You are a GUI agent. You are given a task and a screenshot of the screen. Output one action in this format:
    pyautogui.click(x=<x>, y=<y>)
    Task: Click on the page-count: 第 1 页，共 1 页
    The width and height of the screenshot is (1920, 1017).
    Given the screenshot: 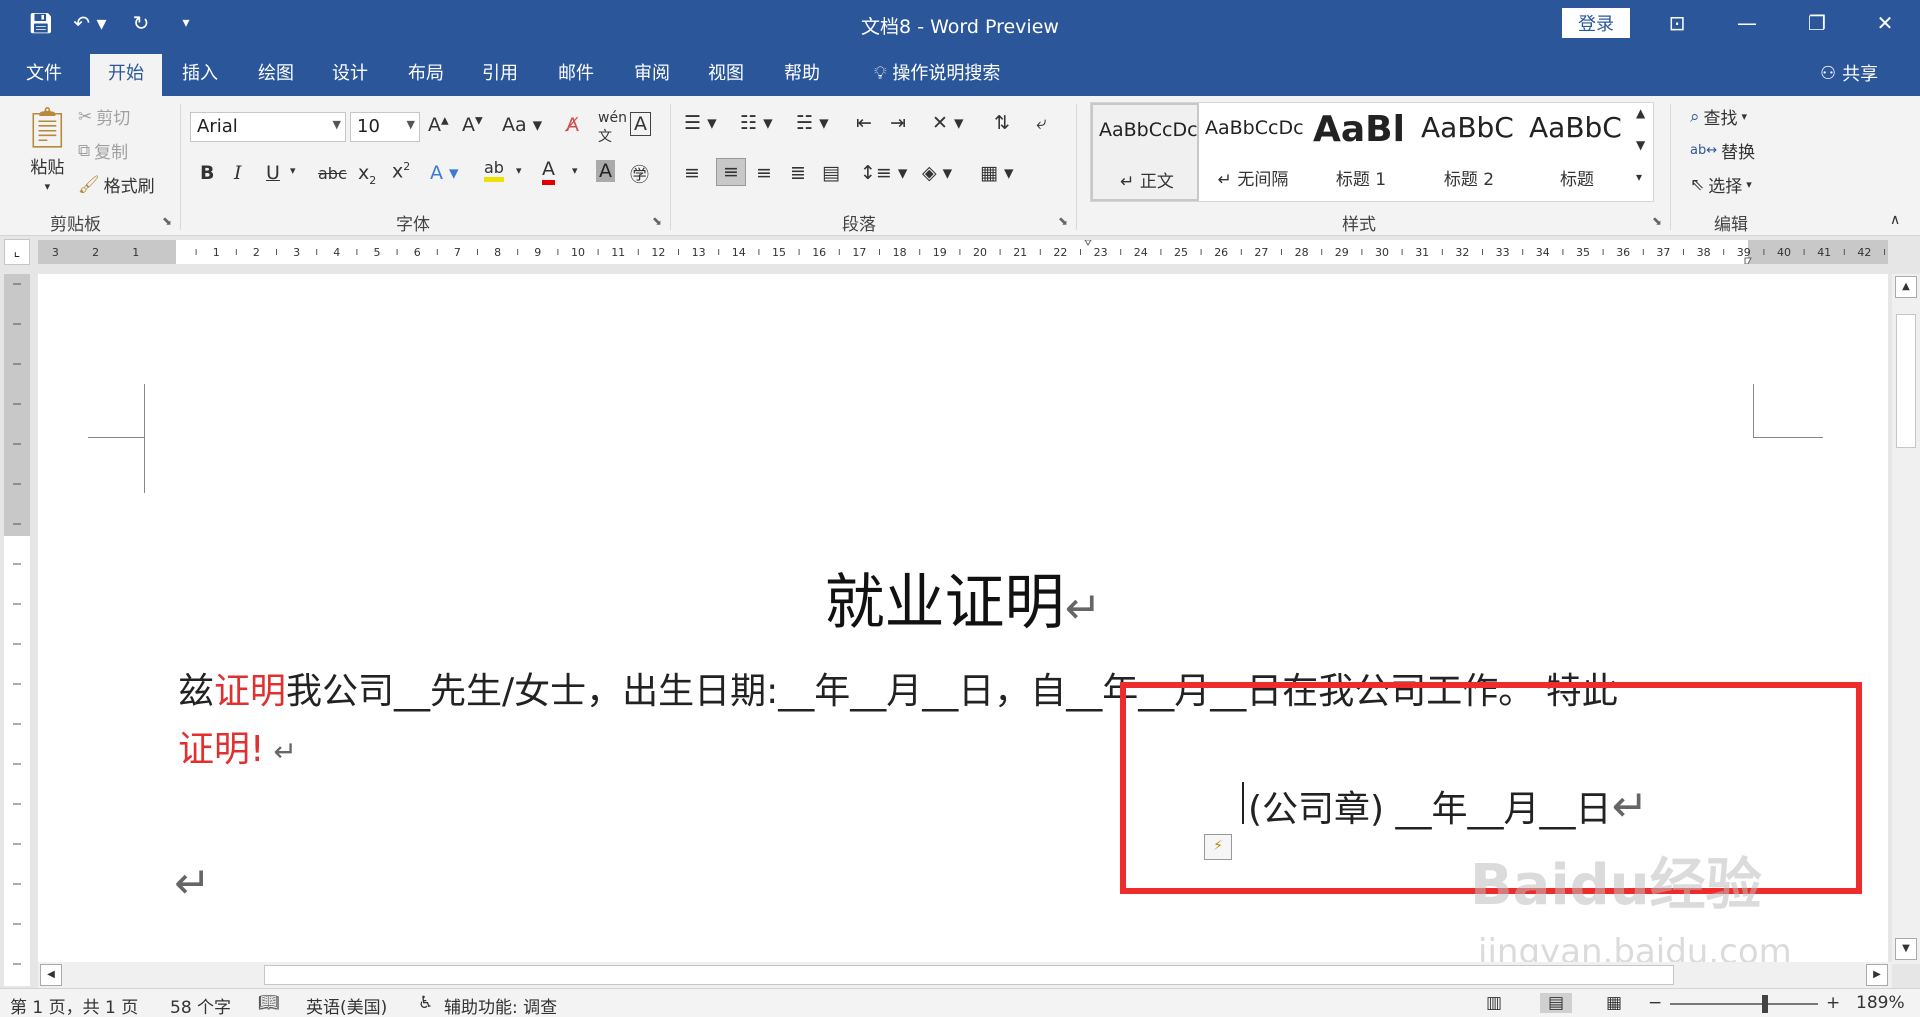 What is the action you would take?
    pyautogui.click(x=74, y=1005)
    